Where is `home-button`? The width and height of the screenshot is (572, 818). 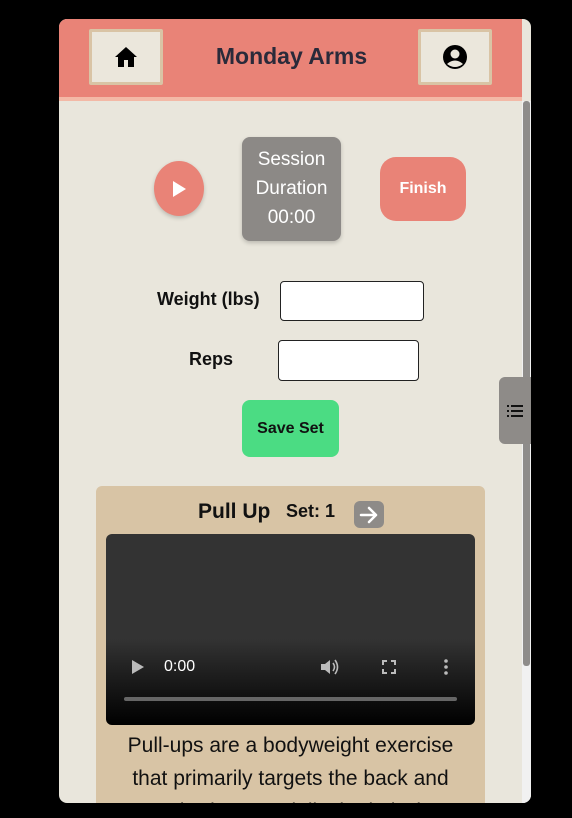 home-button is located at coordinates (126, 57).